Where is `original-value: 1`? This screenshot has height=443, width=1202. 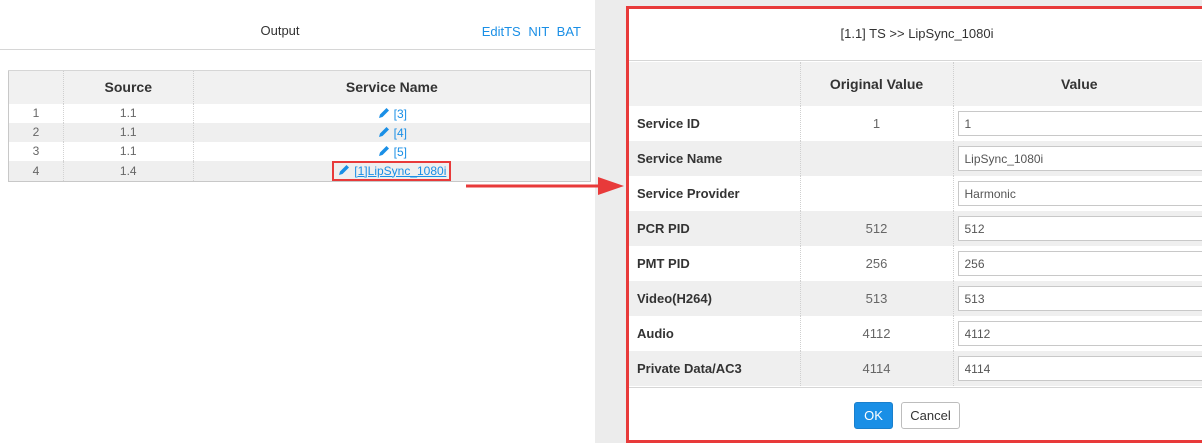
original-value: 1 is located at coordinates (876, 123).